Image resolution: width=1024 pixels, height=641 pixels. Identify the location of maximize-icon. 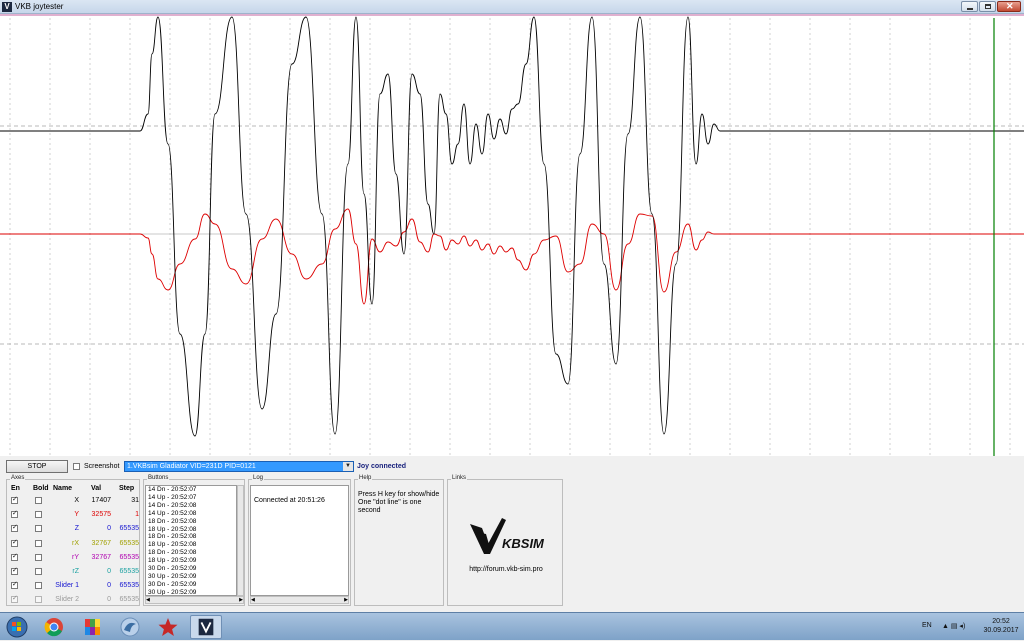
(988, 6).